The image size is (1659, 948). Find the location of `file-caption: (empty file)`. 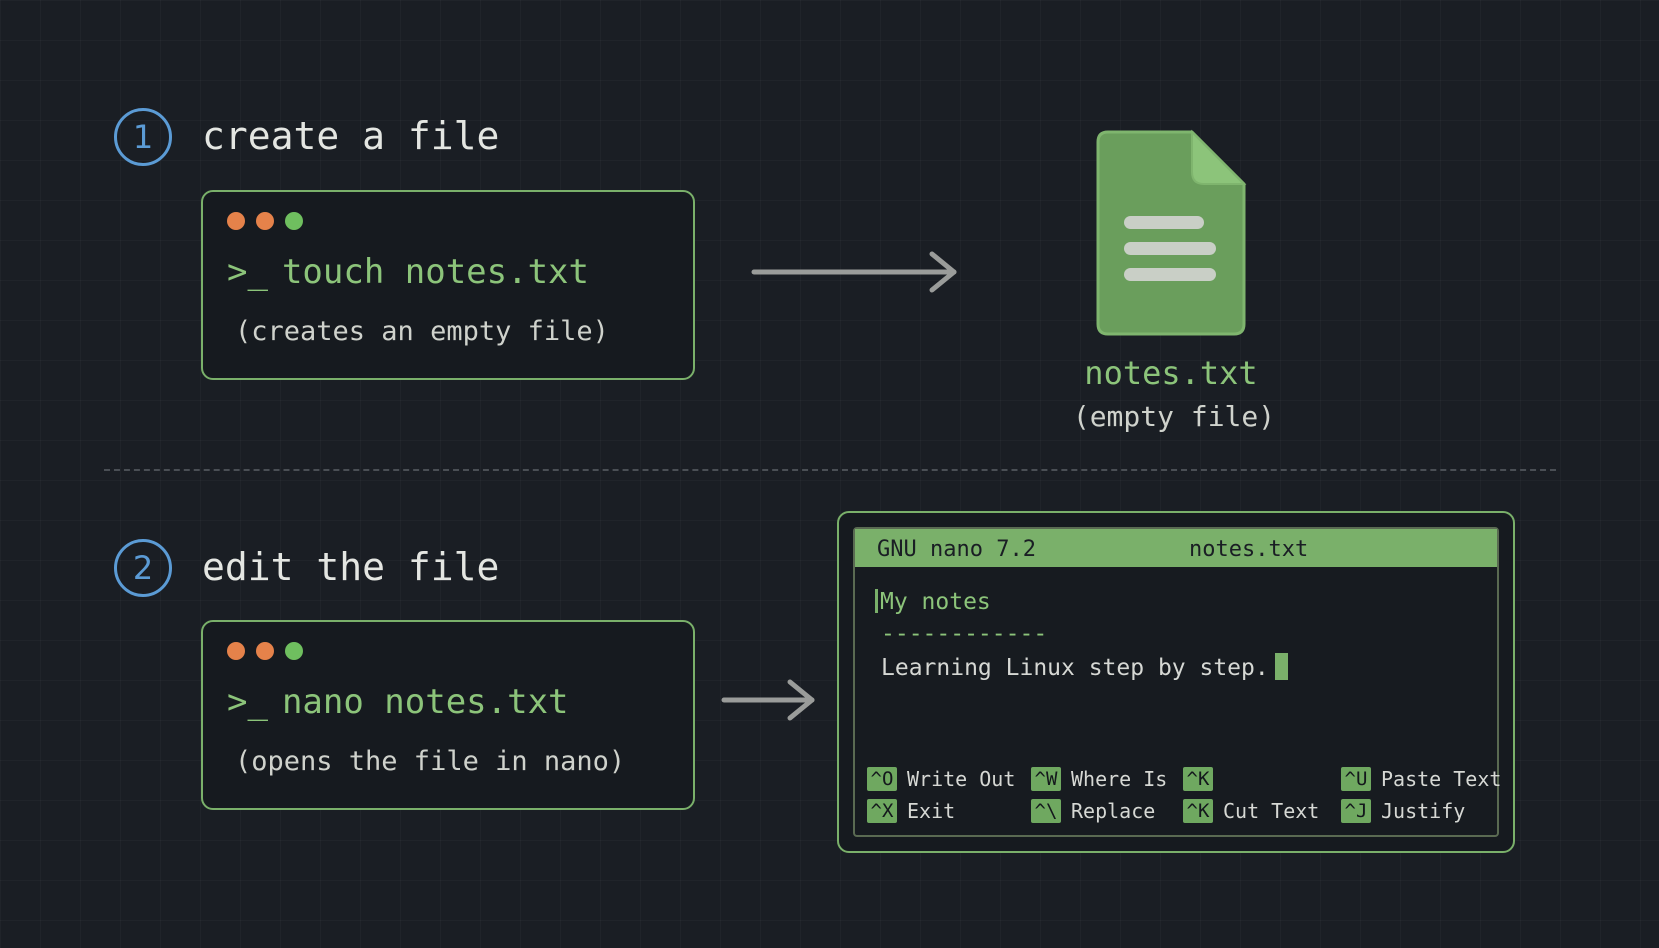

file-caption: (empty file) is located at coordinates (1174, 416).